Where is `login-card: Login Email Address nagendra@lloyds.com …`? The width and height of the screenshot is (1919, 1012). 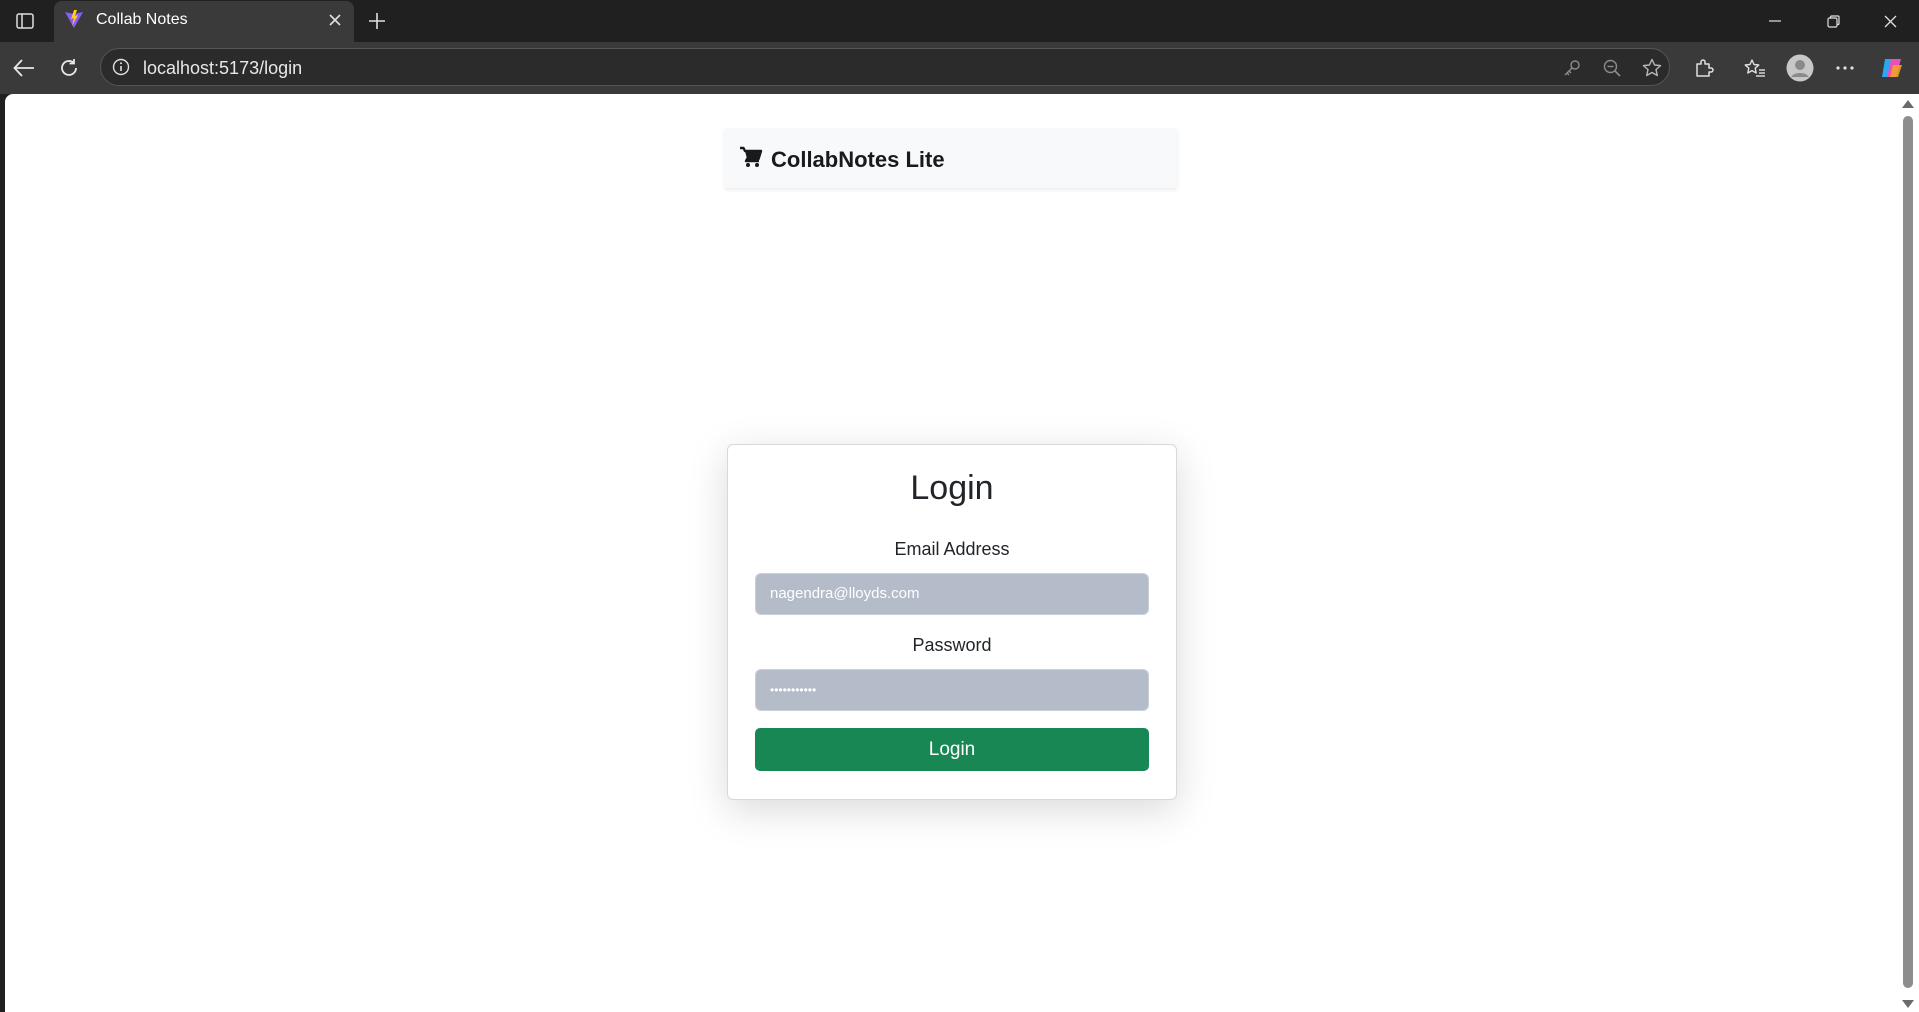 login-card: Login Email Address nagendra@lloyds.com … is located at coordinates (952, 622).